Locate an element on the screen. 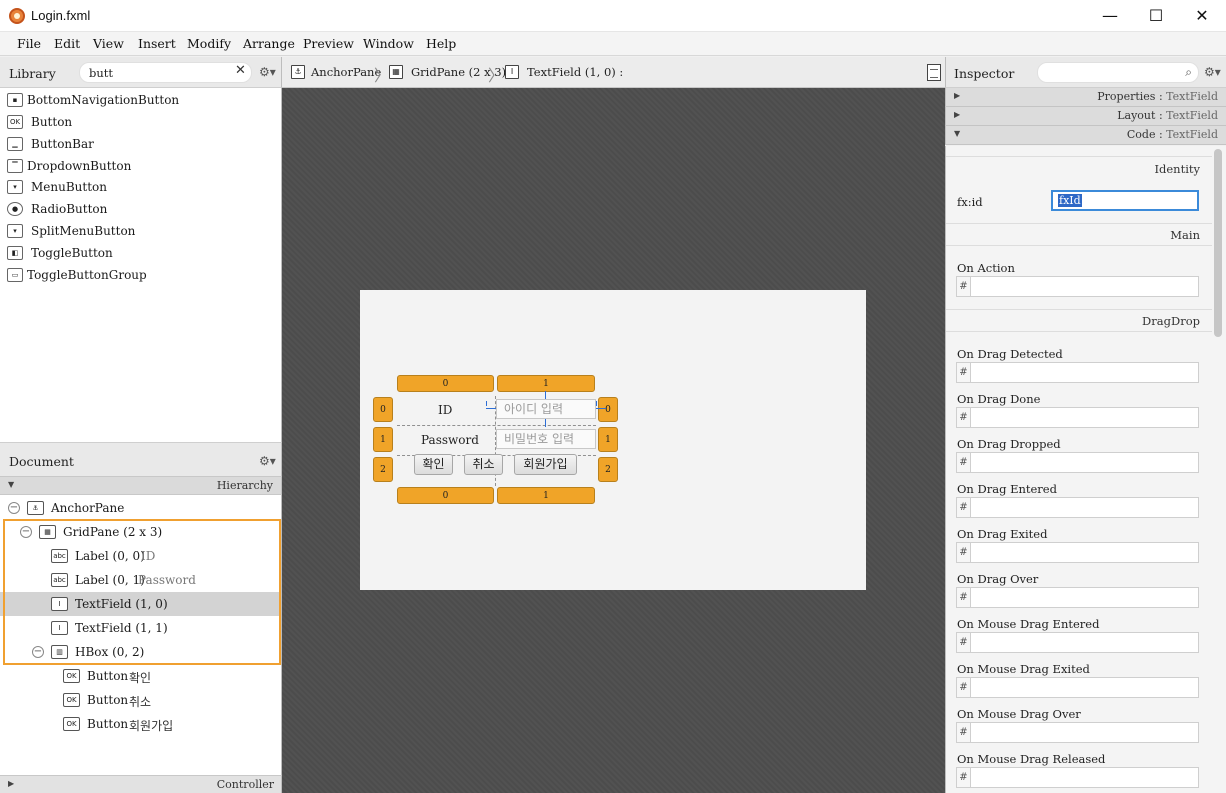  document-icon is located at coordinates (934, 72).